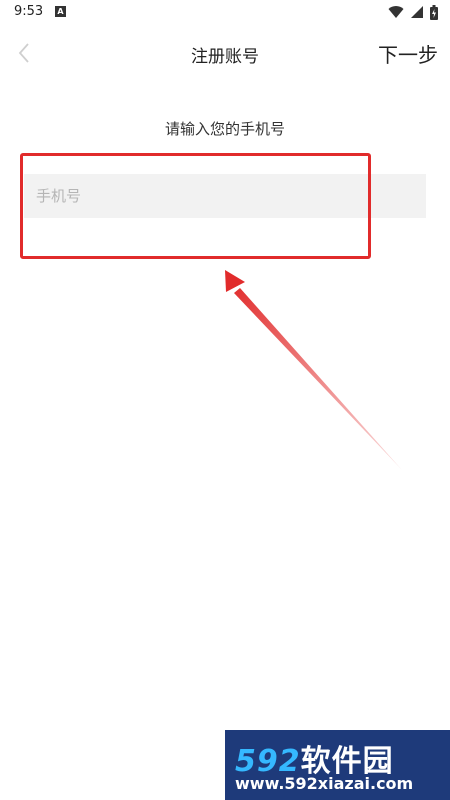 The height and width of the screenshot is (800, 450). I want to click on watermark-url: www.592xiazai.com, so click(324, 783).